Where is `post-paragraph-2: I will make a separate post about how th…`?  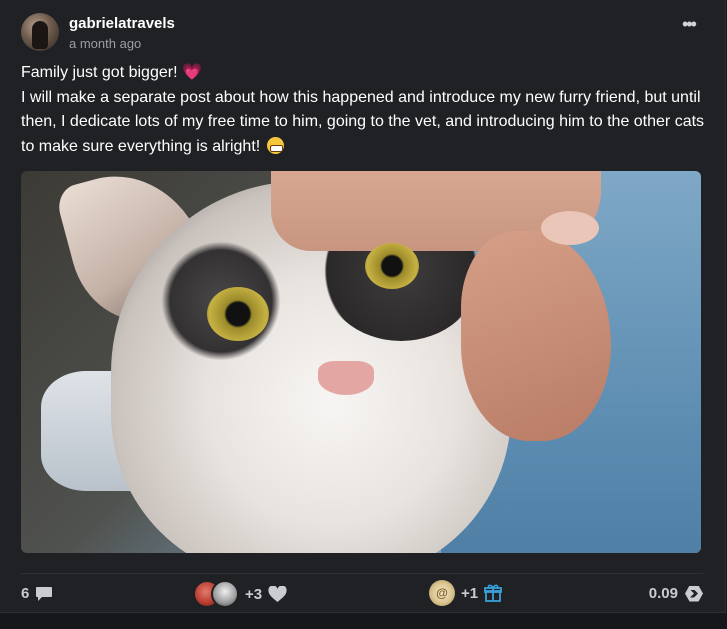 post-paragraph-2: I will make a separate post about how th… is located at coordinates (366, 123).